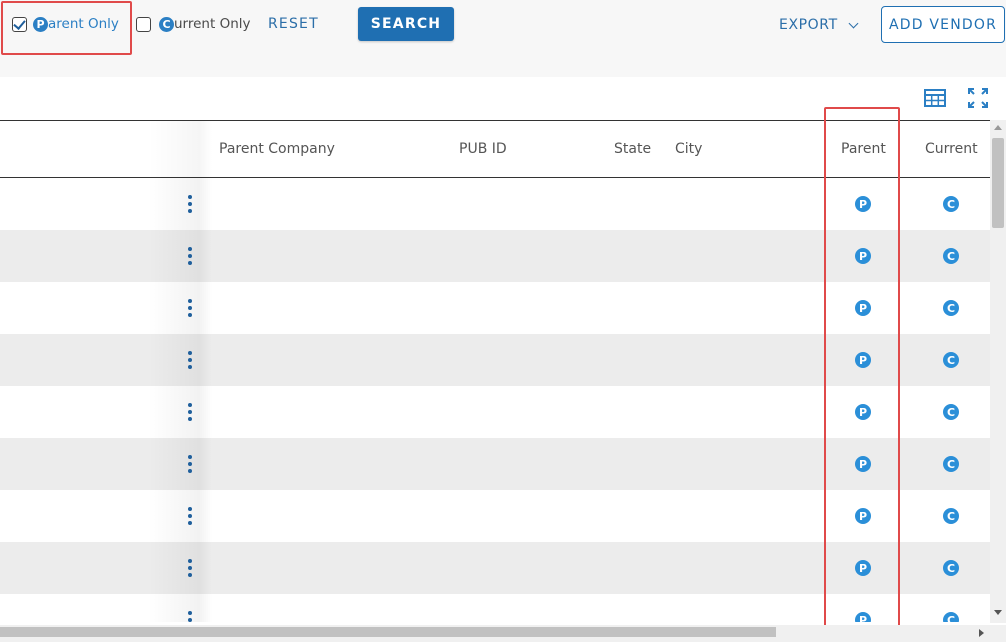  Describe the element at coordinates (951, 149) in the screenshot. I see `col-current: Current` at that location.